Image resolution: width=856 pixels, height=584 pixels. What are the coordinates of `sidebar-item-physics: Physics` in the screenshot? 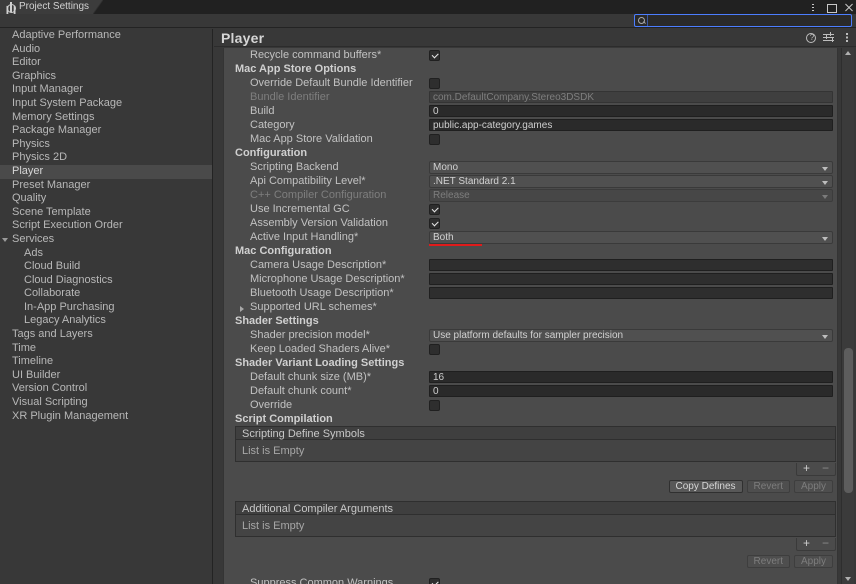 It's located at (106, 145).